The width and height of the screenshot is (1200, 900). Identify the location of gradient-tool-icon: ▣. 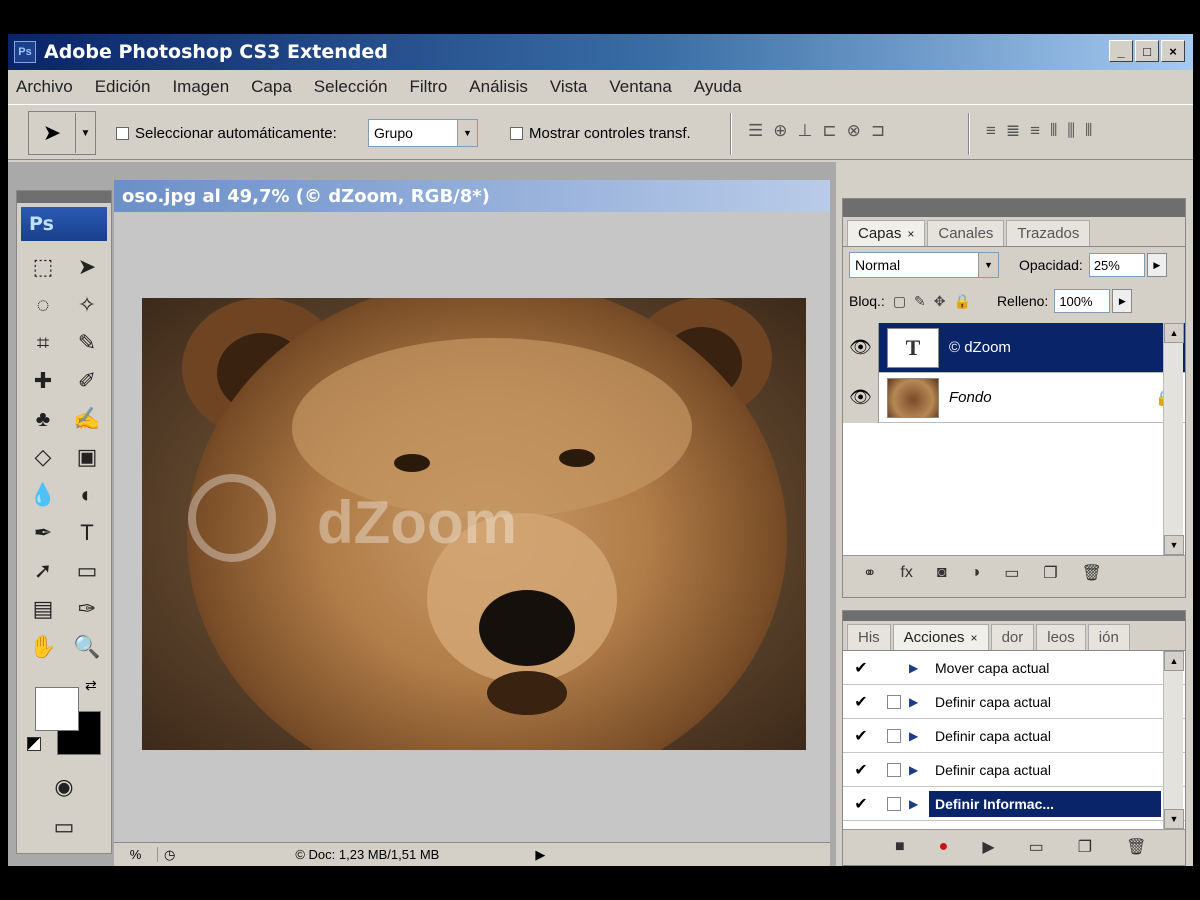
(87, 457).